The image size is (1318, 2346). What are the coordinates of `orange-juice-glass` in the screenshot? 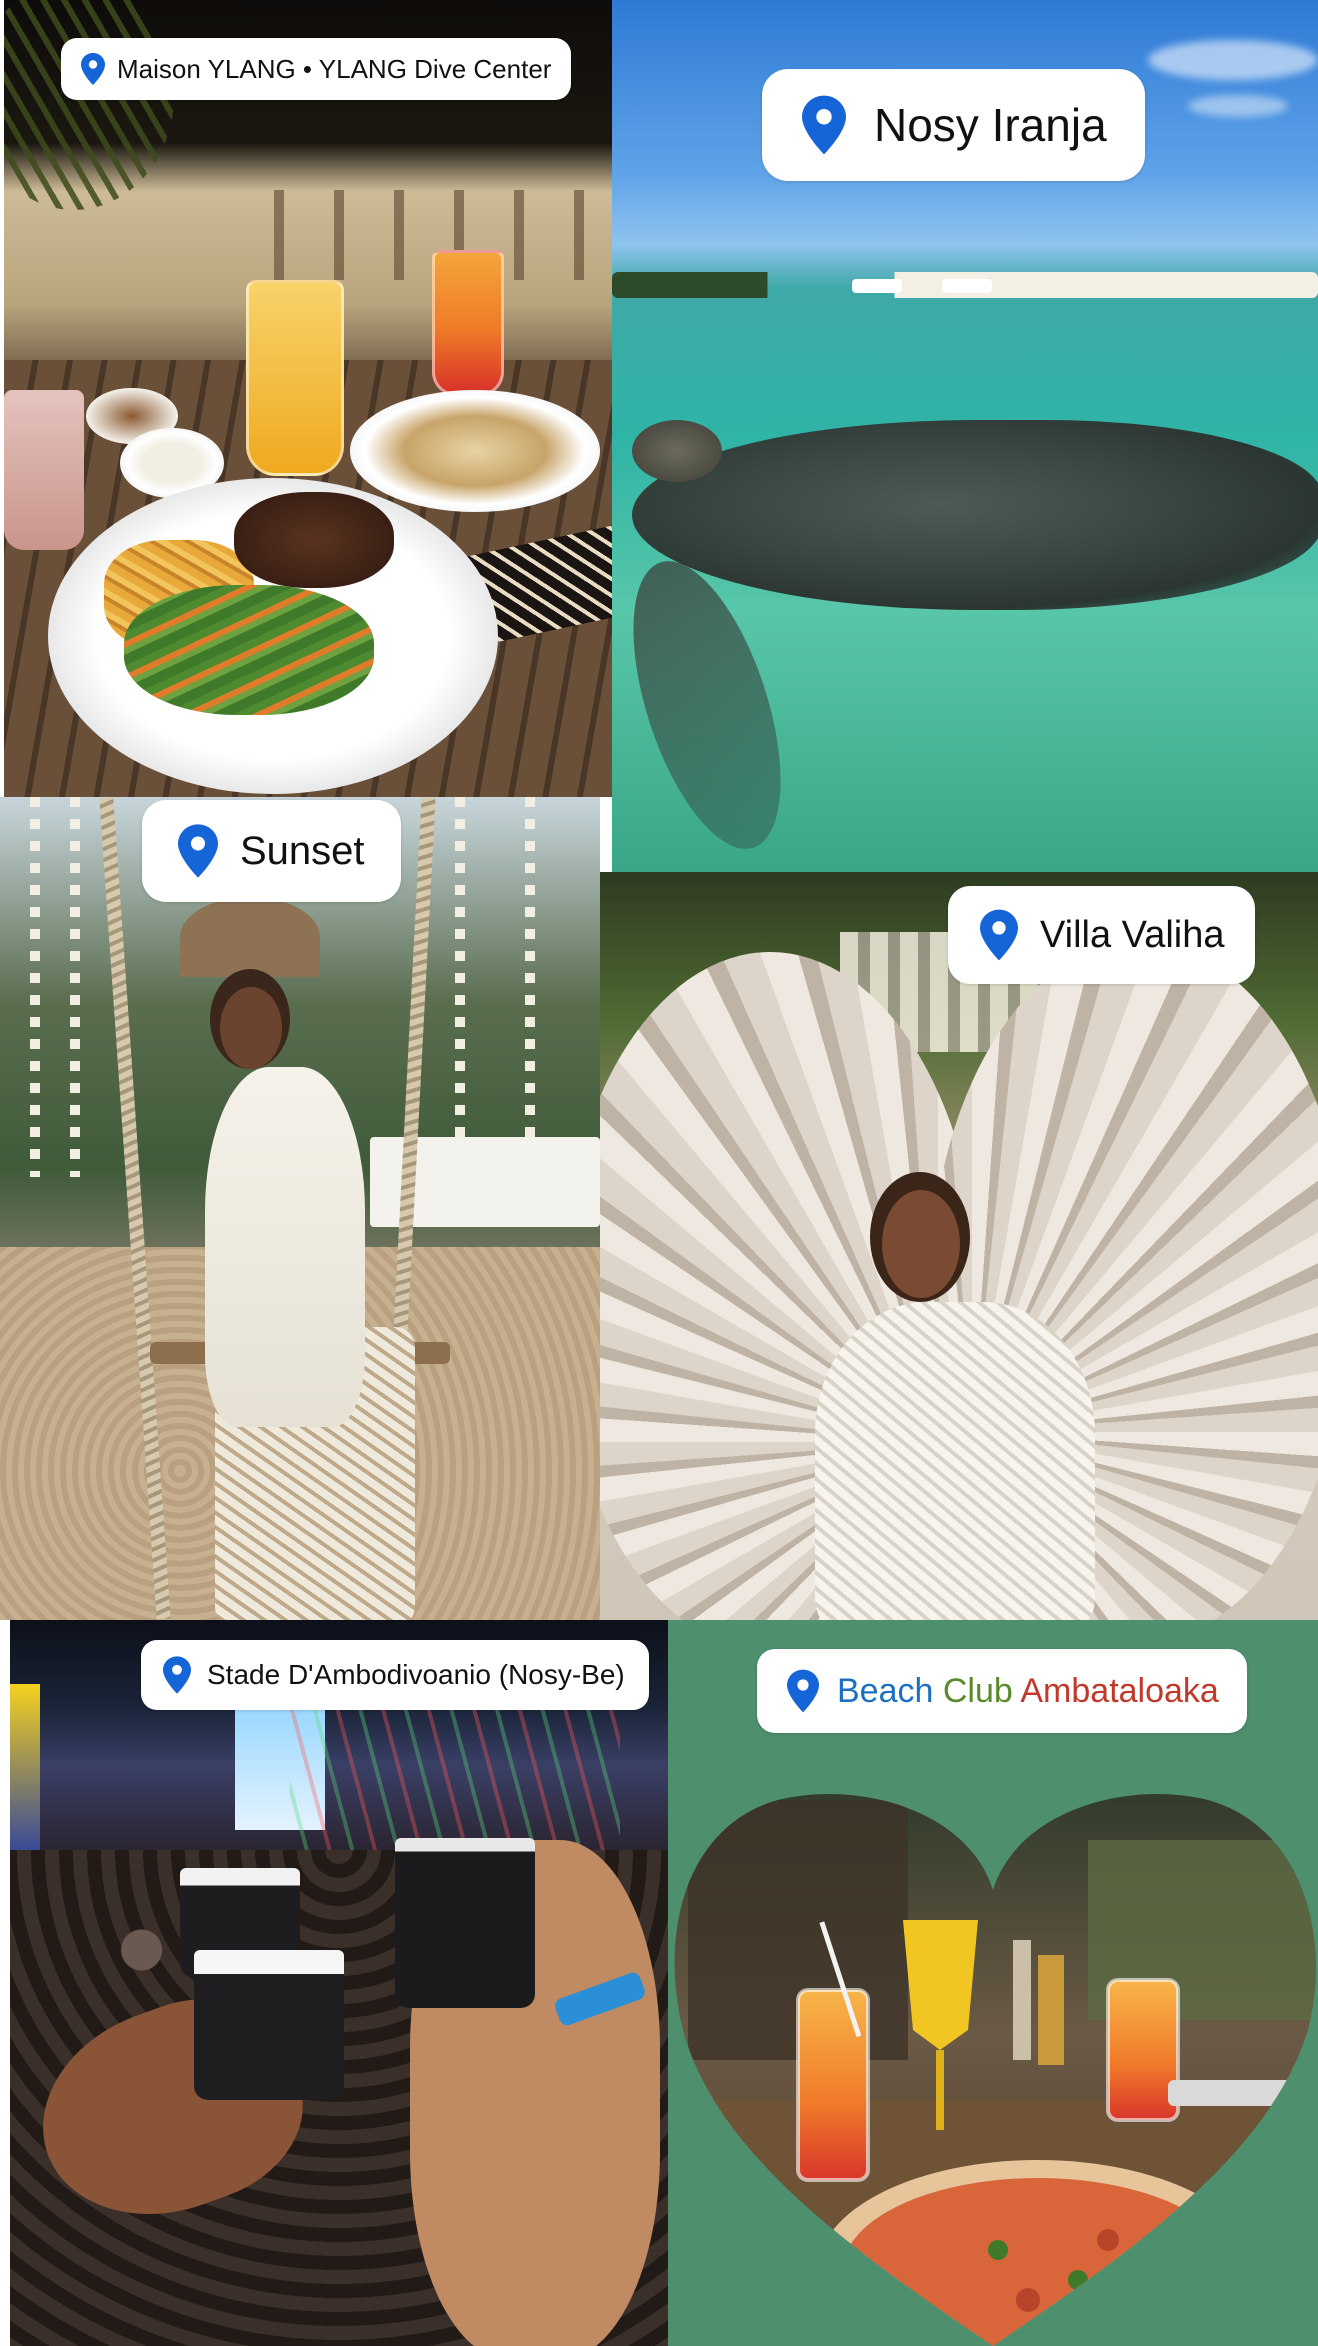 It's located at (295, 378).